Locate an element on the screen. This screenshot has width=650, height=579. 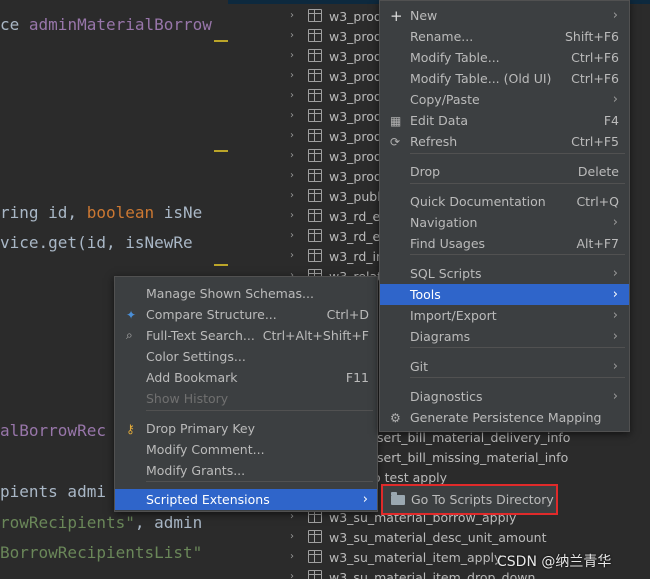
tree-item-label: w3_rd_in is located at coordinates (356, 256).